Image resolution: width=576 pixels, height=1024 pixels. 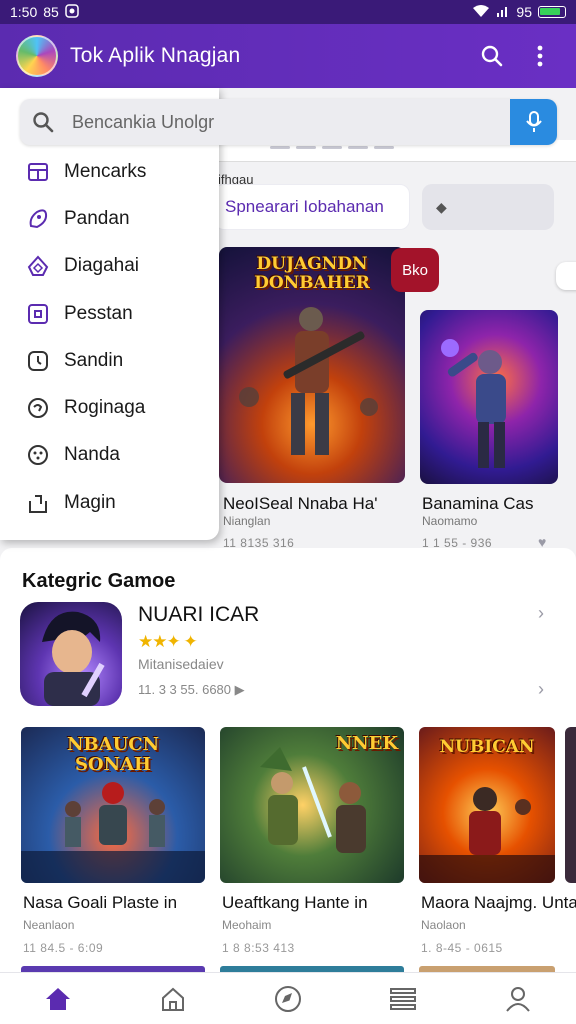 I want to click on person-icon, so click(x=518, y=999).